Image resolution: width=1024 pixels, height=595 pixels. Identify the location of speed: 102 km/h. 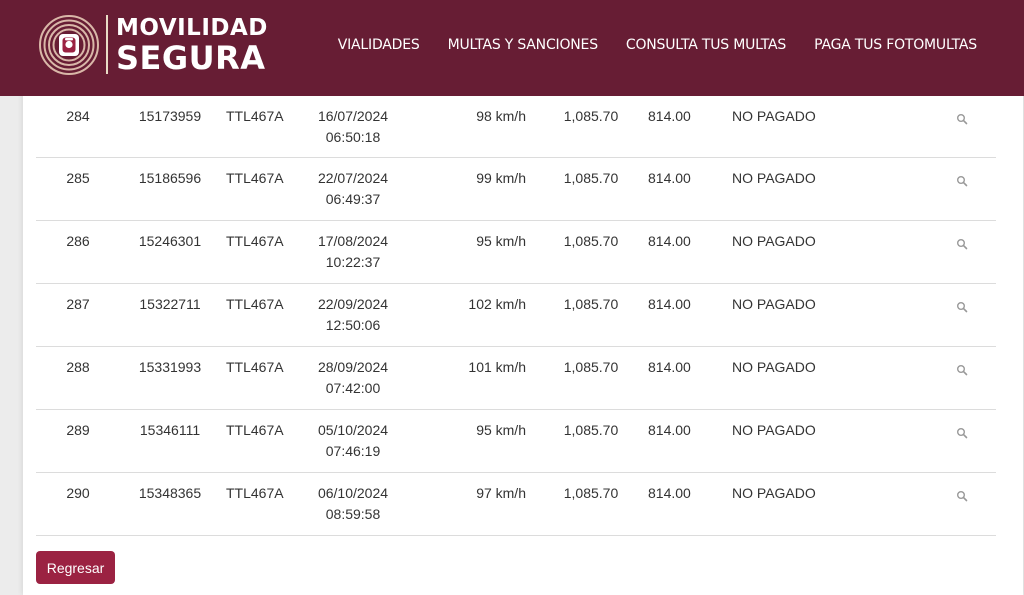
(497, 304).